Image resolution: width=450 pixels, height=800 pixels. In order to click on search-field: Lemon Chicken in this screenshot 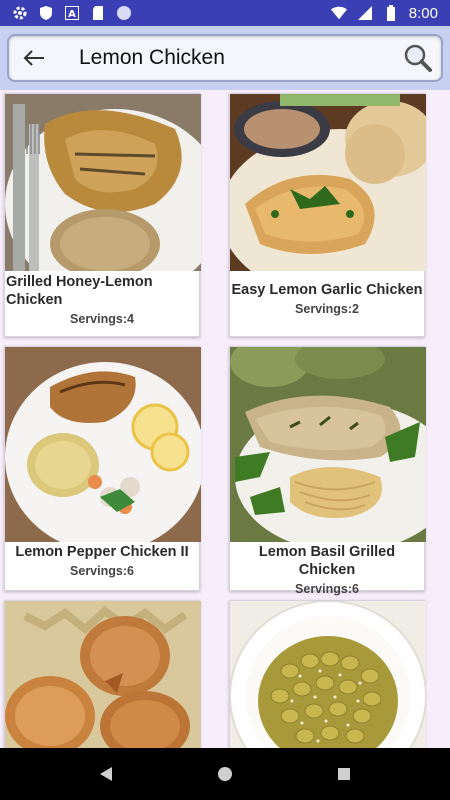, I will do `click(225, 58)`.